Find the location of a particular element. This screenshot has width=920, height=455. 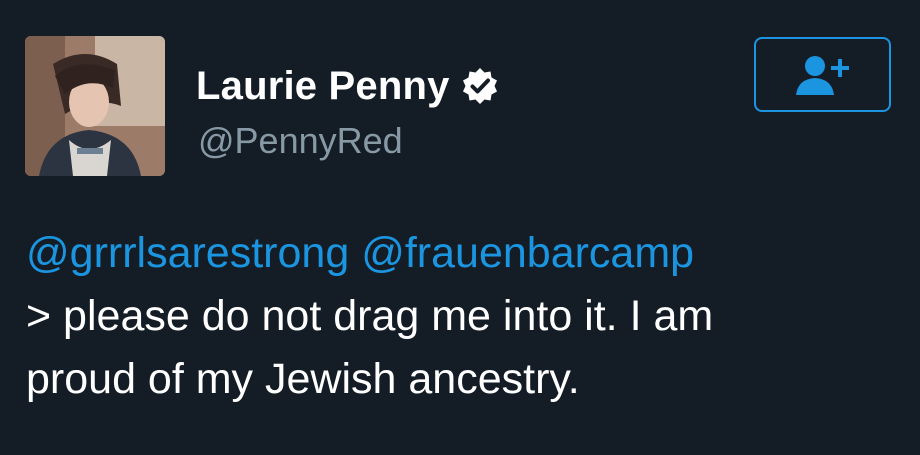

author-avatar is located at coordinates (95, 106).